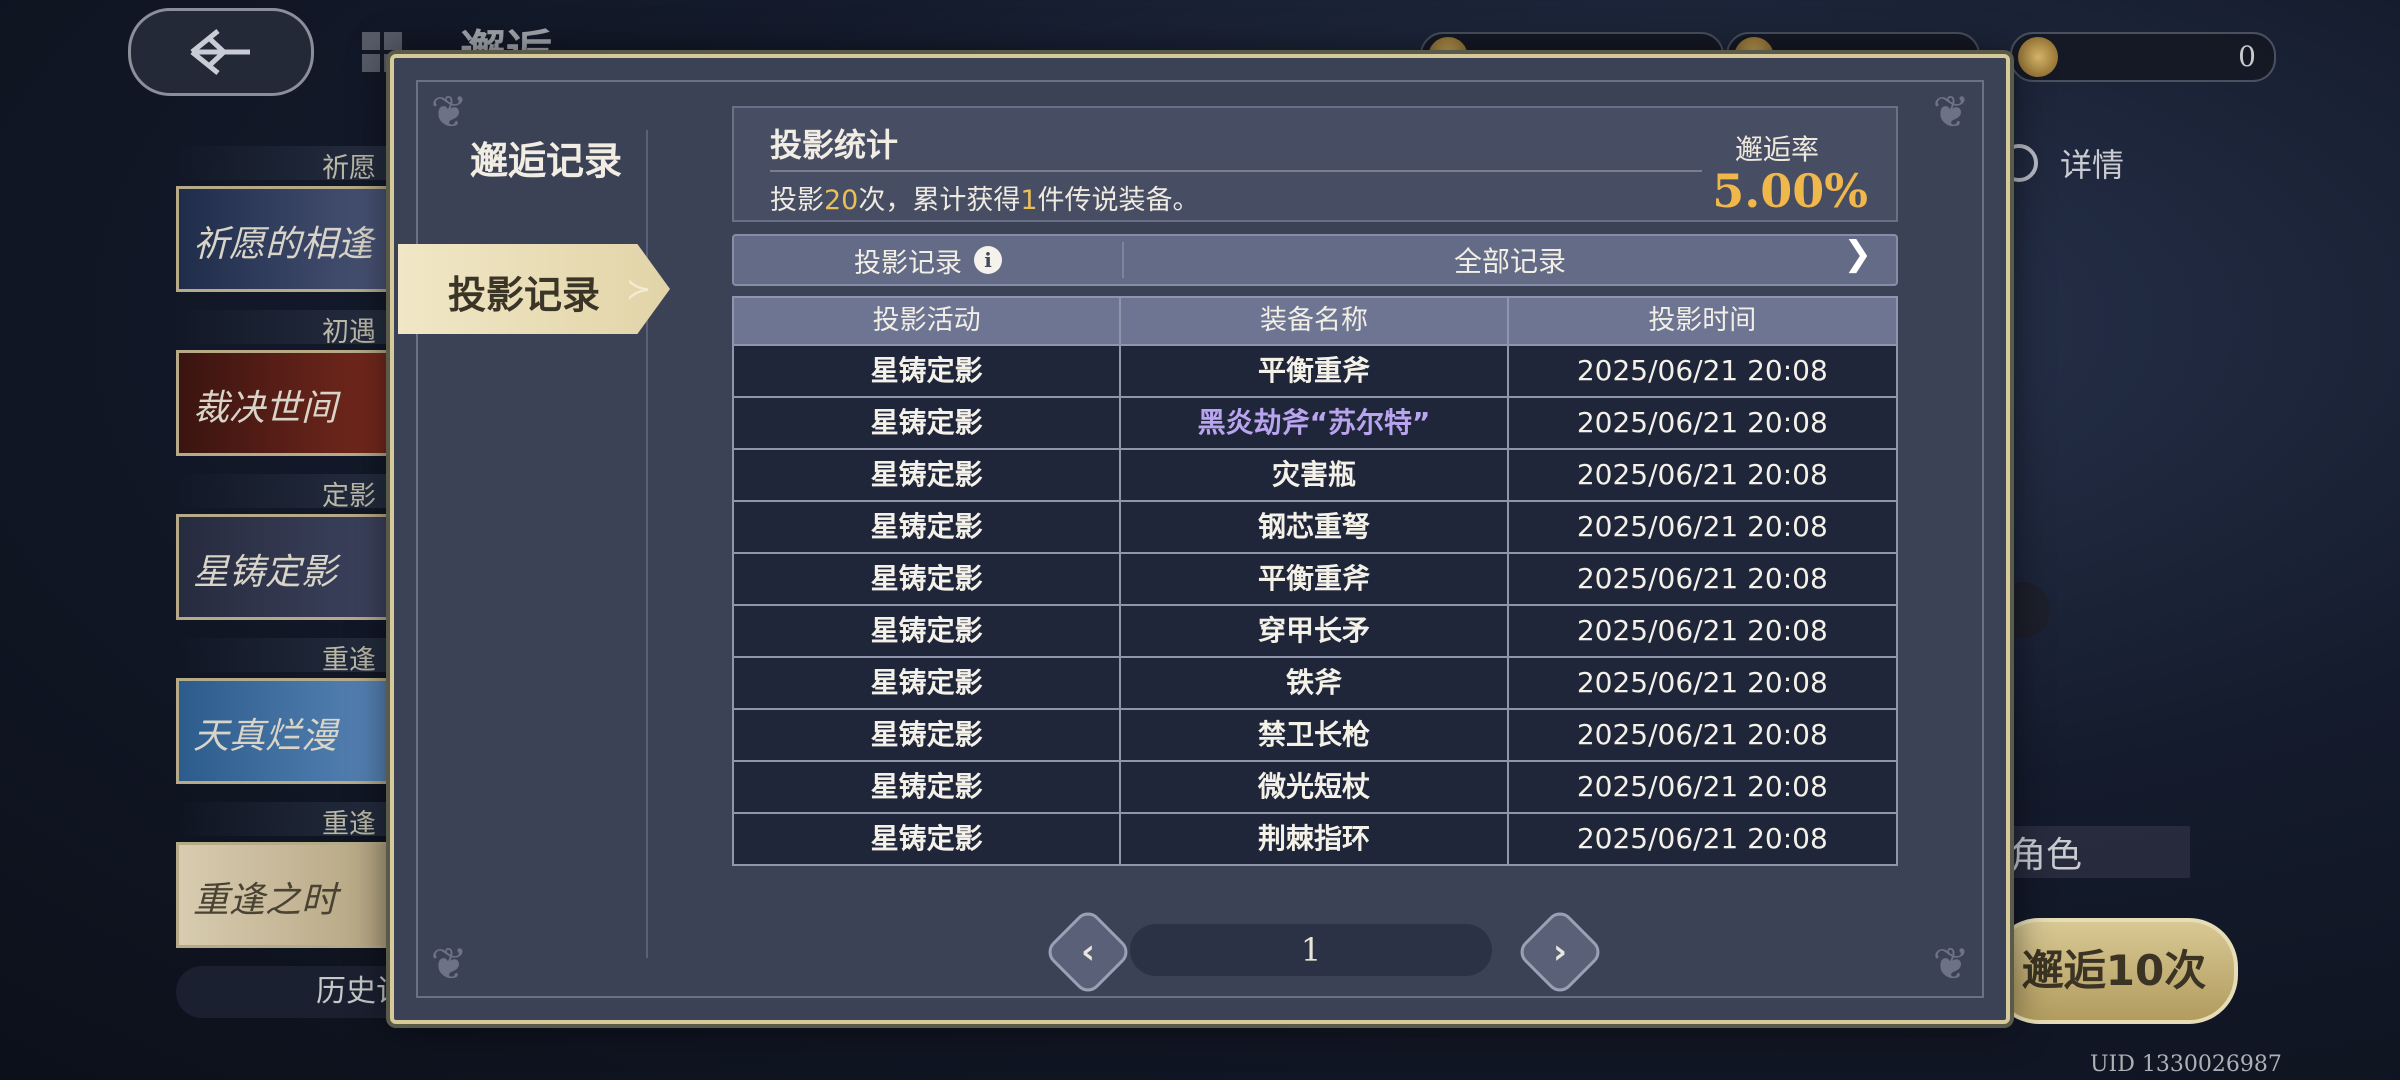  I want to click on detail-button: 详情, so click(2062, 163).